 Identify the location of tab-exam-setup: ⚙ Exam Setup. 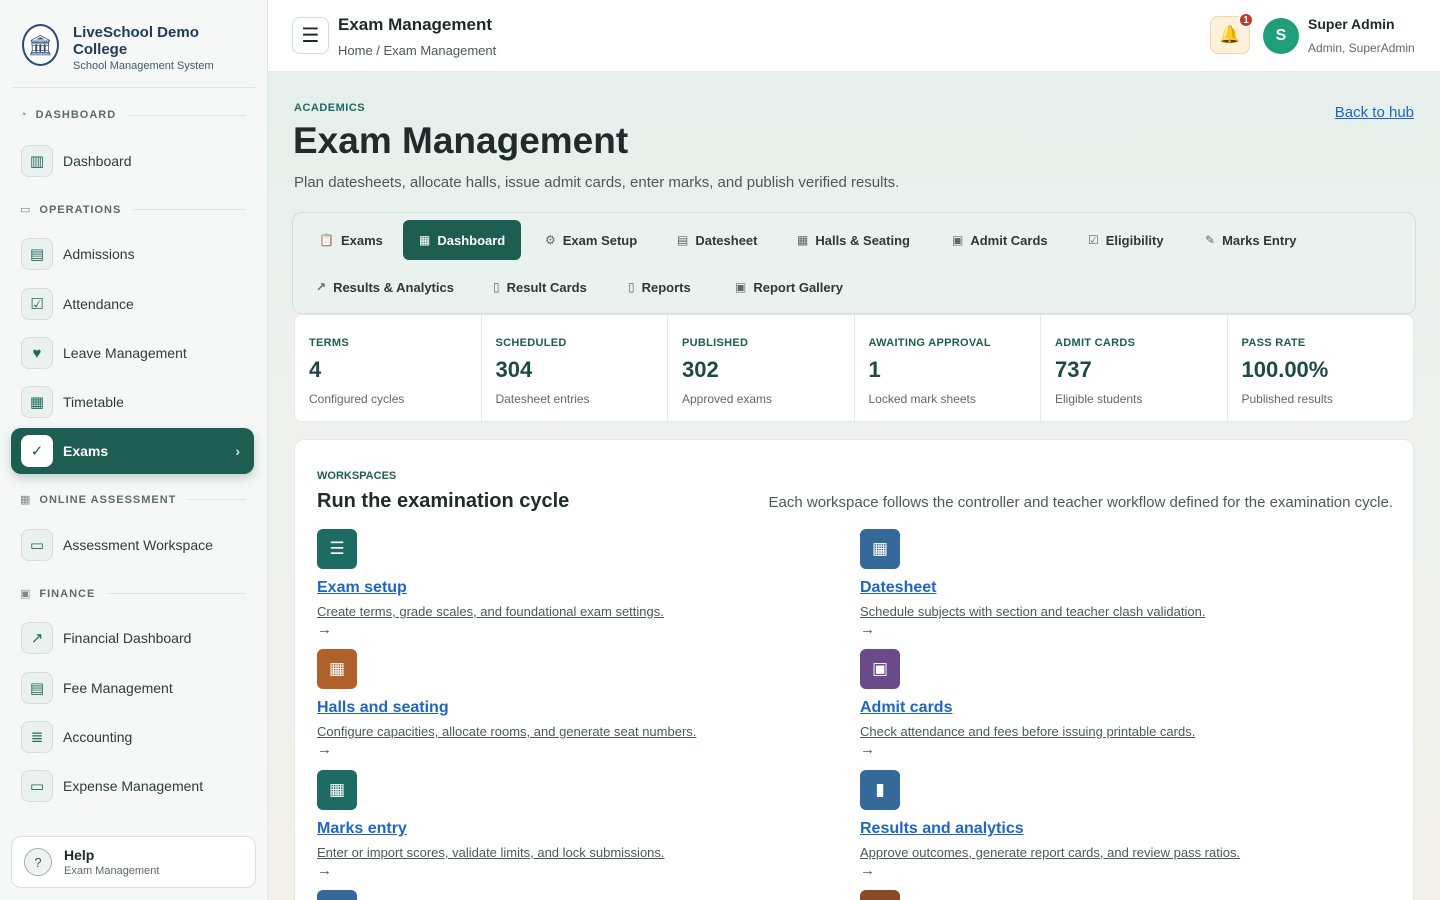
(591, 240).